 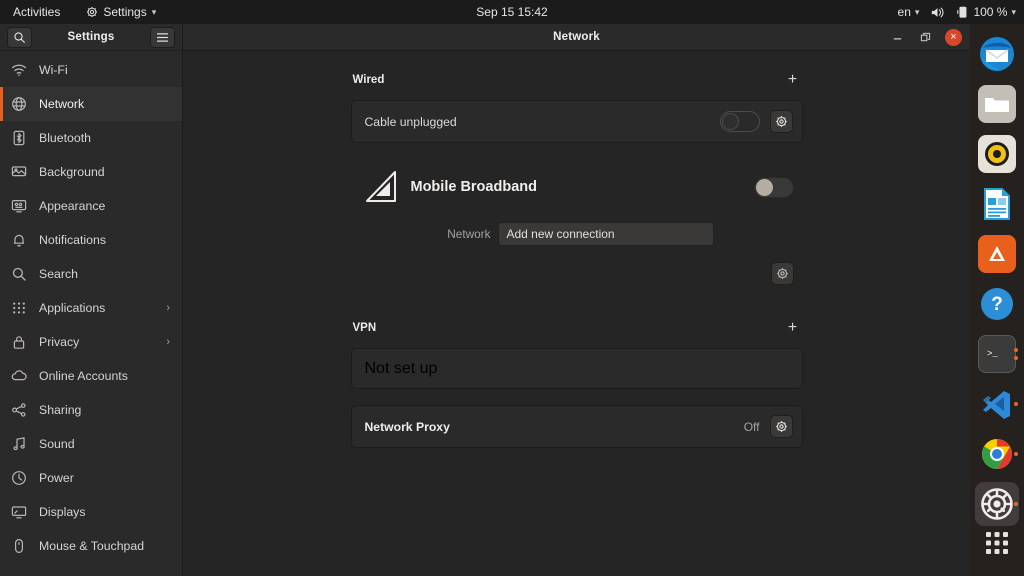 I want to click on network-proxy-section: Network Proxy Off, so click(x=576, y=426).